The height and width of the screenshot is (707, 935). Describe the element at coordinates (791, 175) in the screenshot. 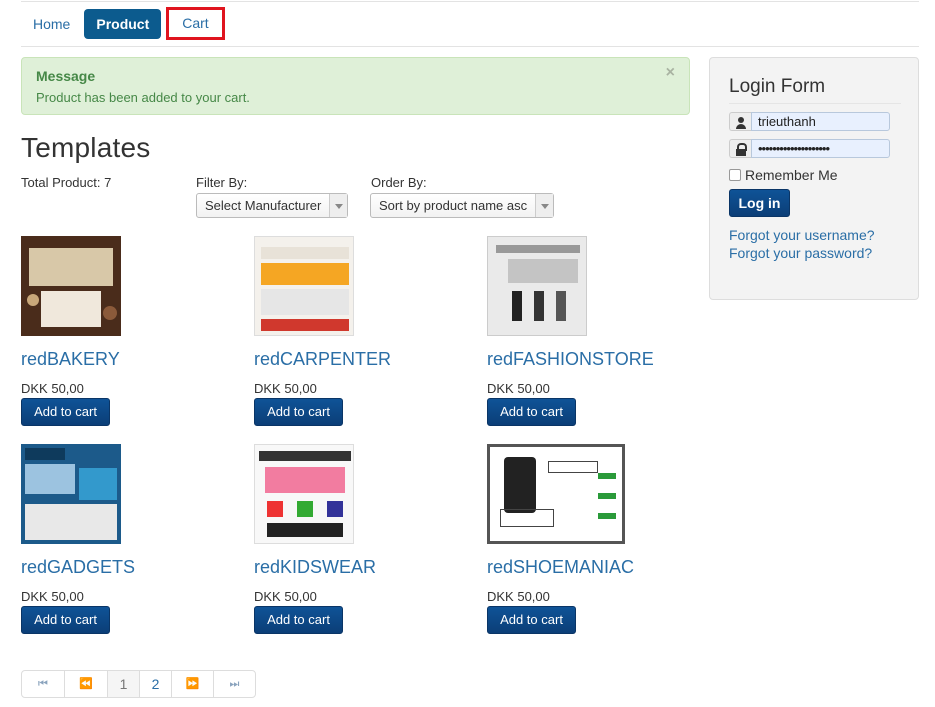

I see `remember-me-label: Remember Me` at that location.